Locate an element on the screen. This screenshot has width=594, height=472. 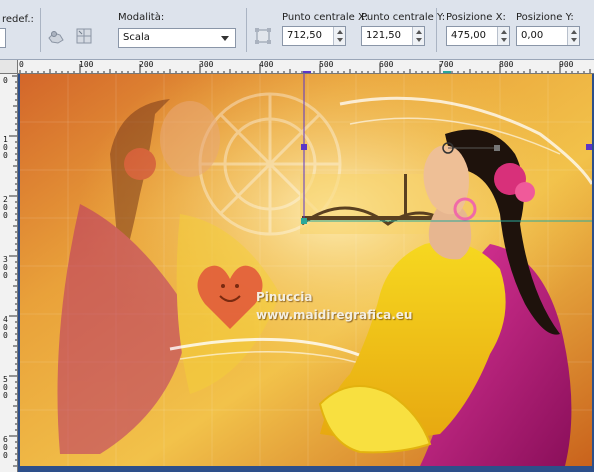
center-y-input: 121,50 is located at coordinates (393, 36).